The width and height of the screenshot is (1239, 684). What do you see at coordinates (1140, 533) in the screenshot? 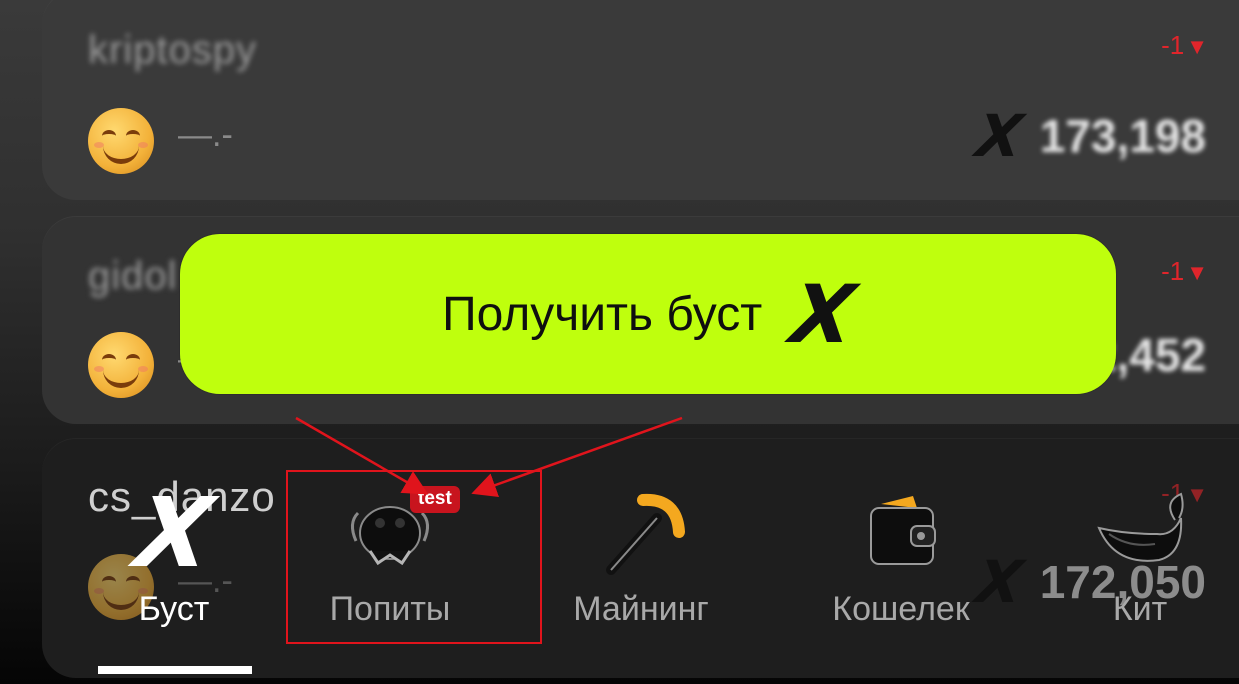
I see `whale-icon` at bounding box center [1140, 533].